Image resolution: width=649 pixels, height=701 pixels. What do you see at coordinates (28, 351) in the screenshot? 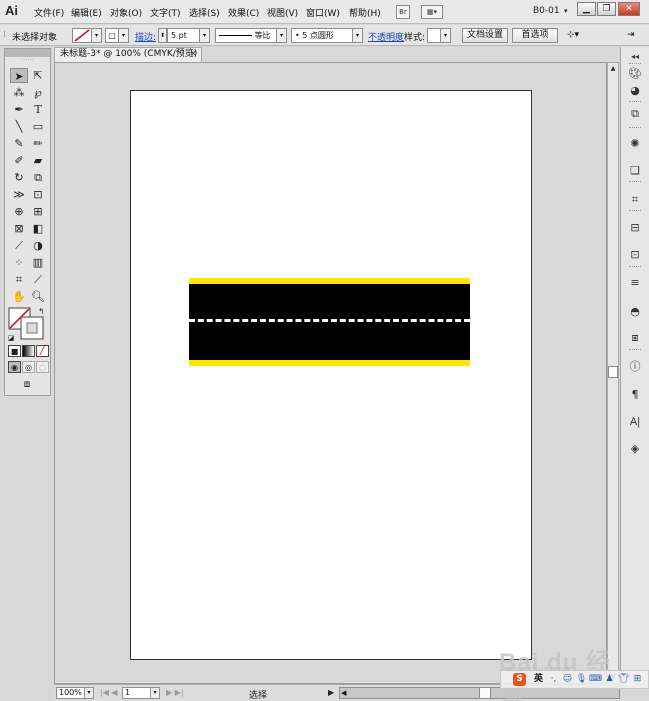
I see `gradient-mode-icon` at bounding box center [28, 351].